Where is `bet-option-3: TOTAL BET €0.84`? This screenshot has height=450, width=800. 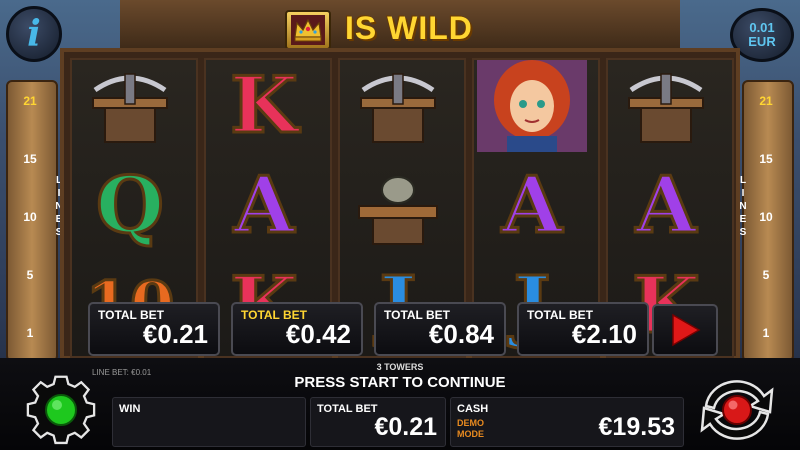
bet-option-3: TOTAL BET €0.84 is located at coordinates (440, 329).